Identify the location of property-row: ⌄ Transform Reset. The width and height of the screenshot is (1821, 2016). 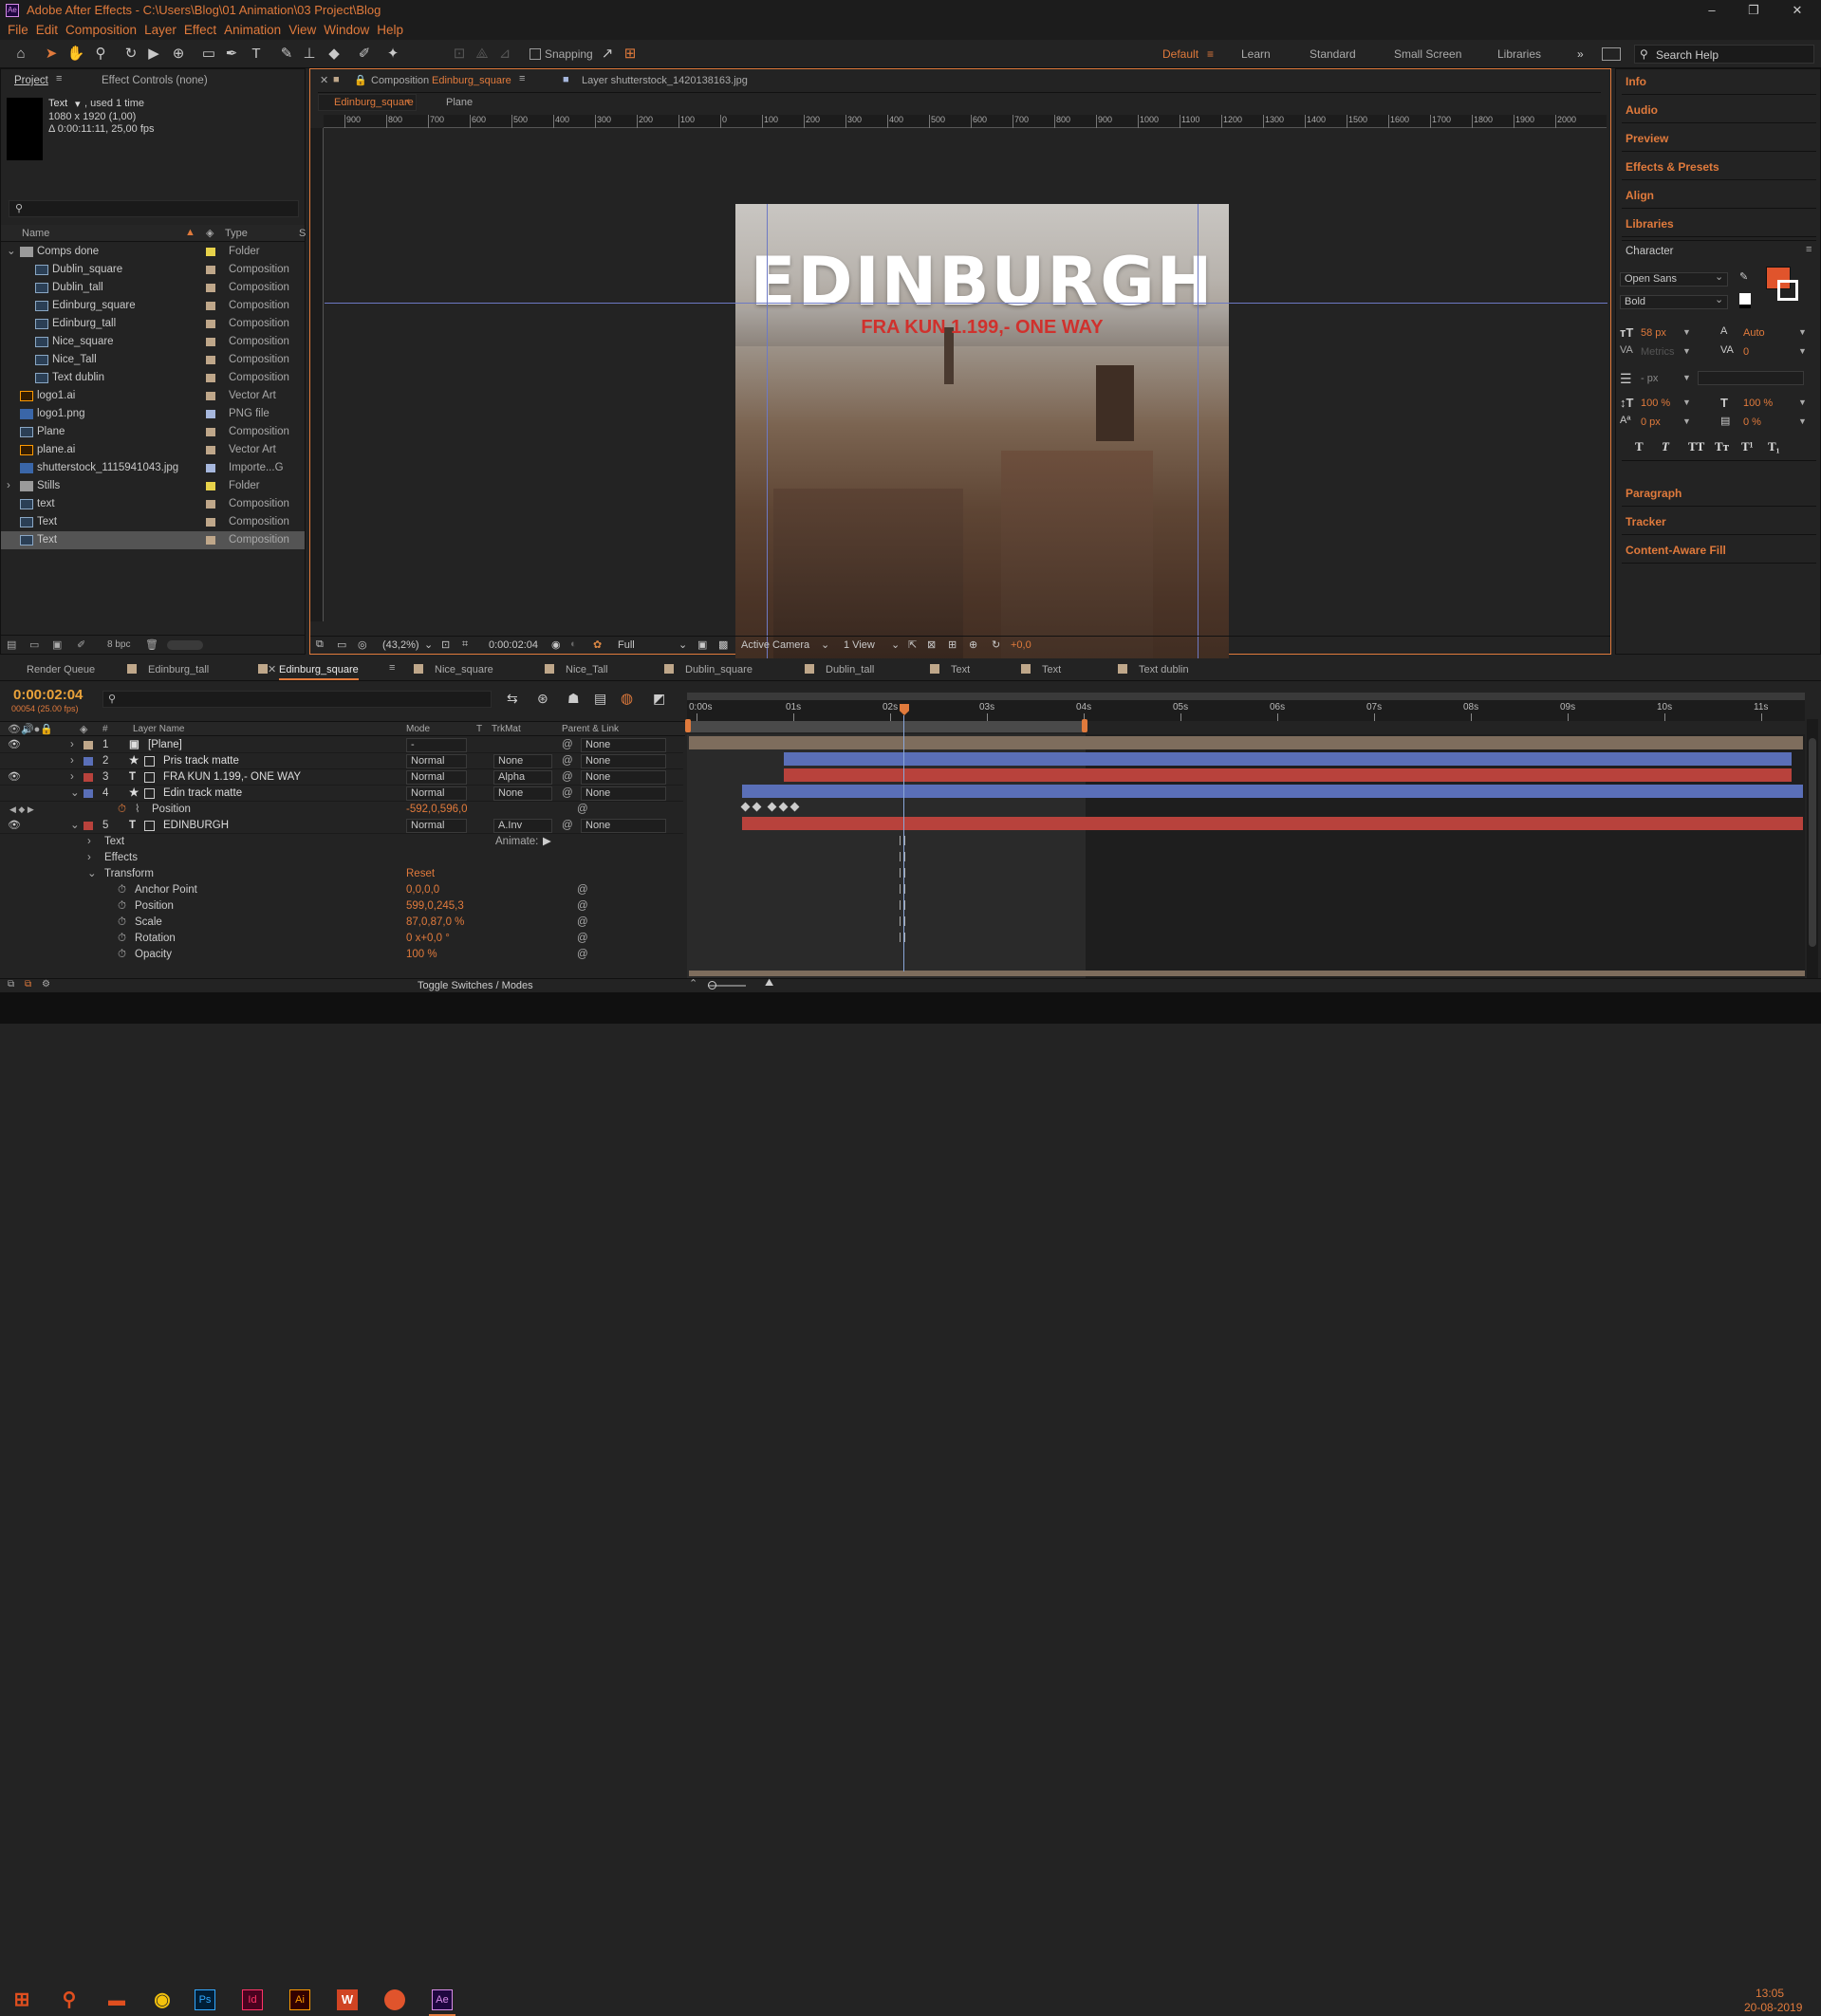
(341, 874).